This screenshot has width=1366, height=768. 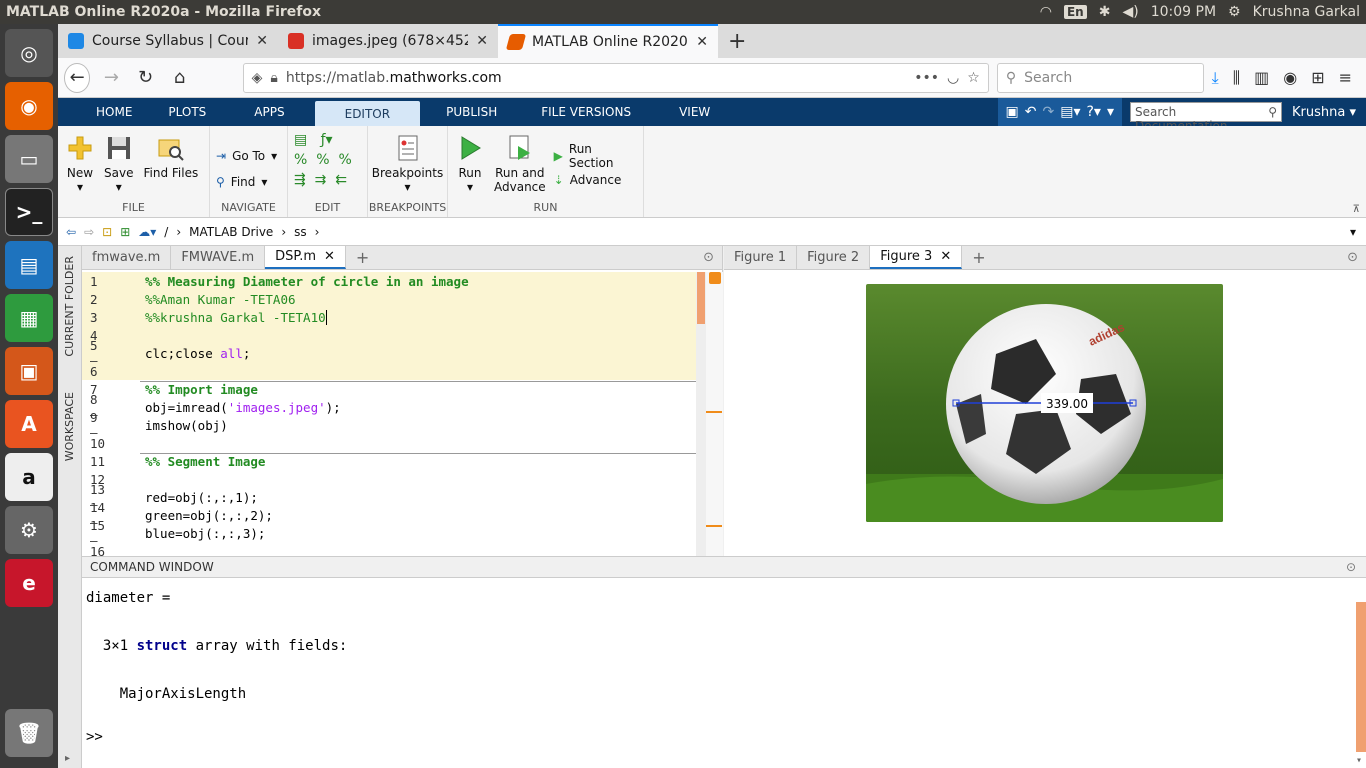 What do you see at coordinates (29, 371) in the screenshot?
I see `impress-icon: ▣` at bounding box center [29, 371].